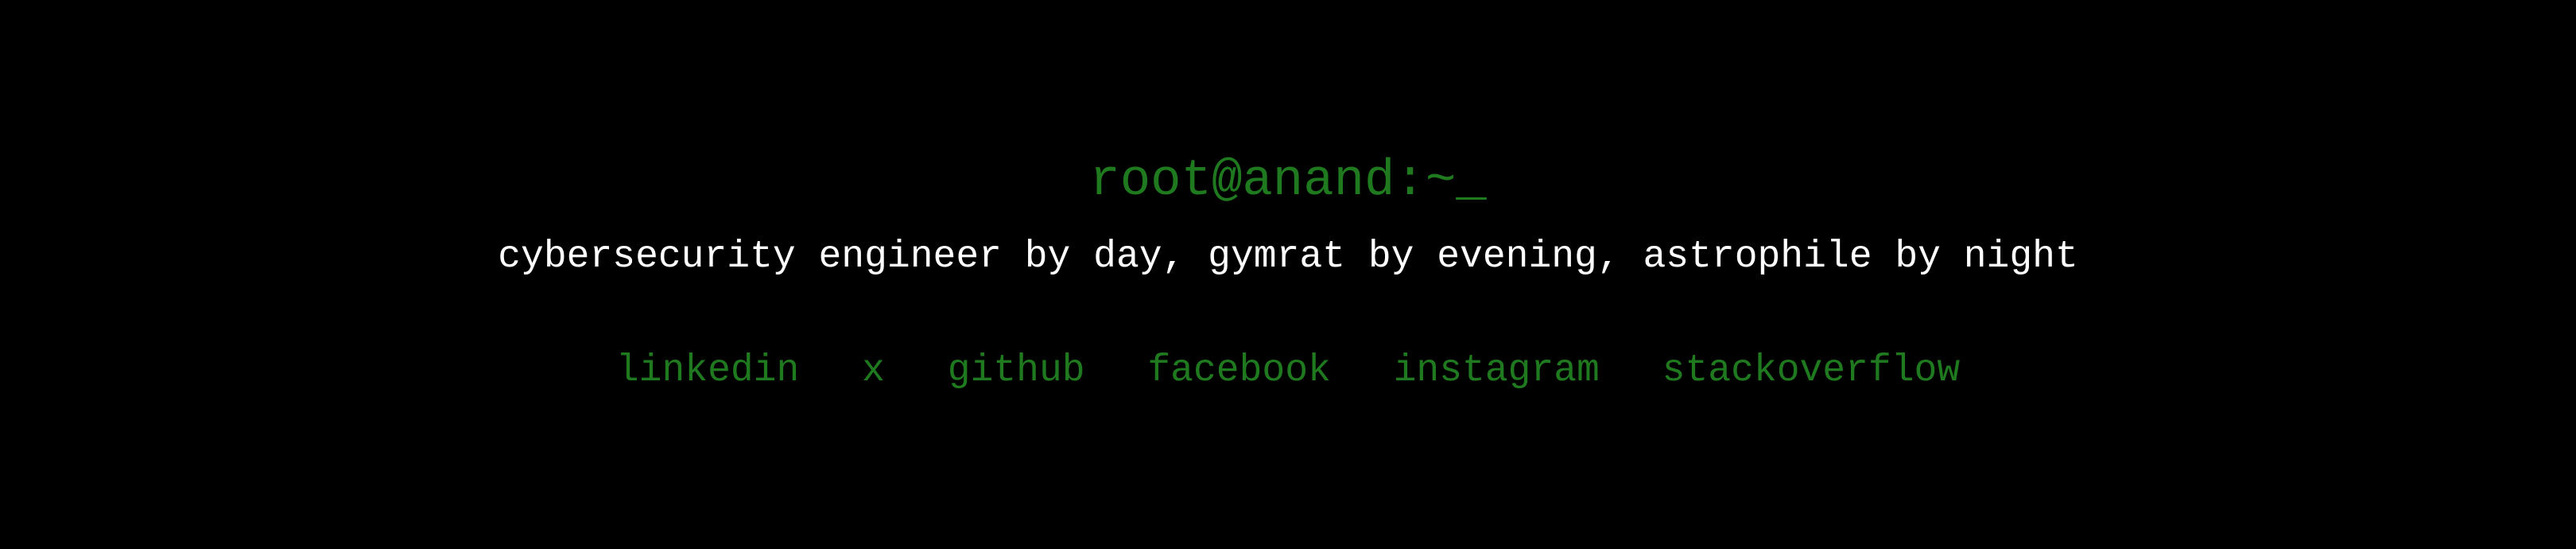 This screenshot has height=549, width=2576. I want to click on stackoverflow-link: stackoverflow, so click(1811, 371).